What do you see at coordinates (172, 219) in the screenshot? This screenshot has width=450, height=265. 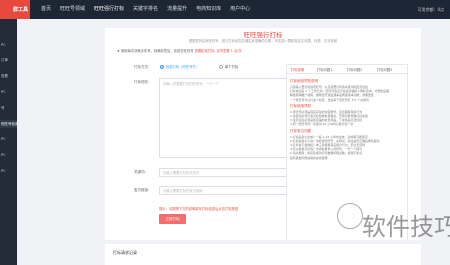 I see `submit-tag-button: 立即打标` at bounding box center [172, 219].